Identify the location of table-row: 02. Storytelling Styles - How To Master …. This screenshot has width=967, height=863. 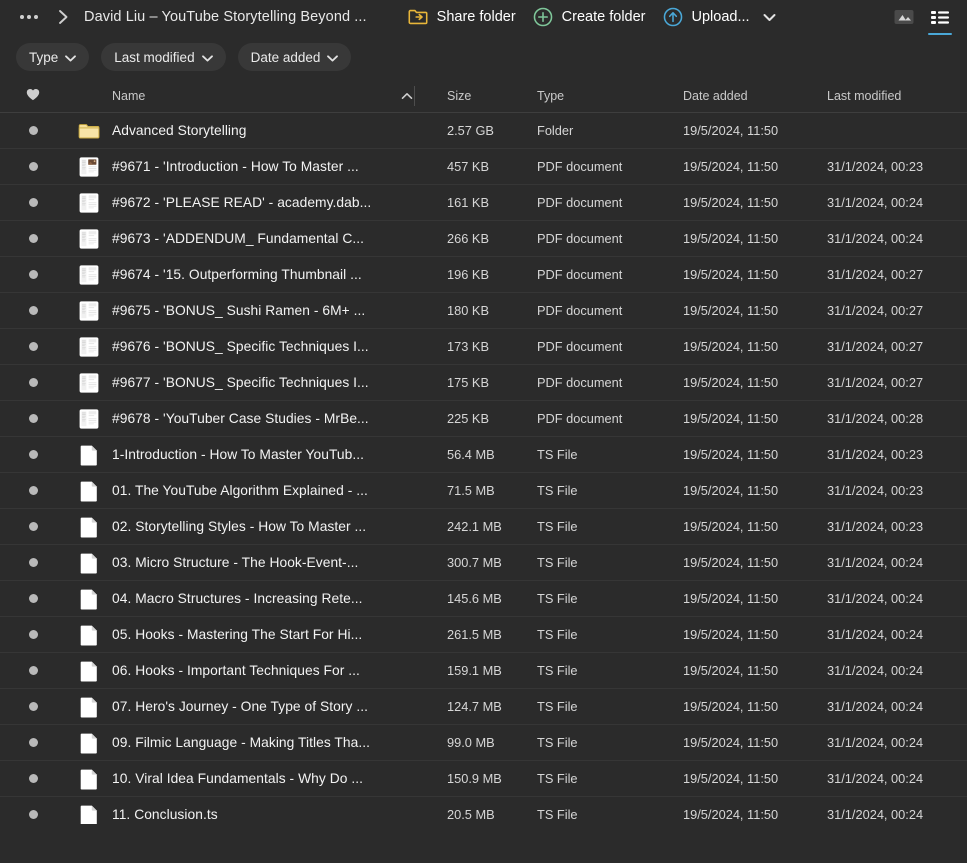
(483, 527).